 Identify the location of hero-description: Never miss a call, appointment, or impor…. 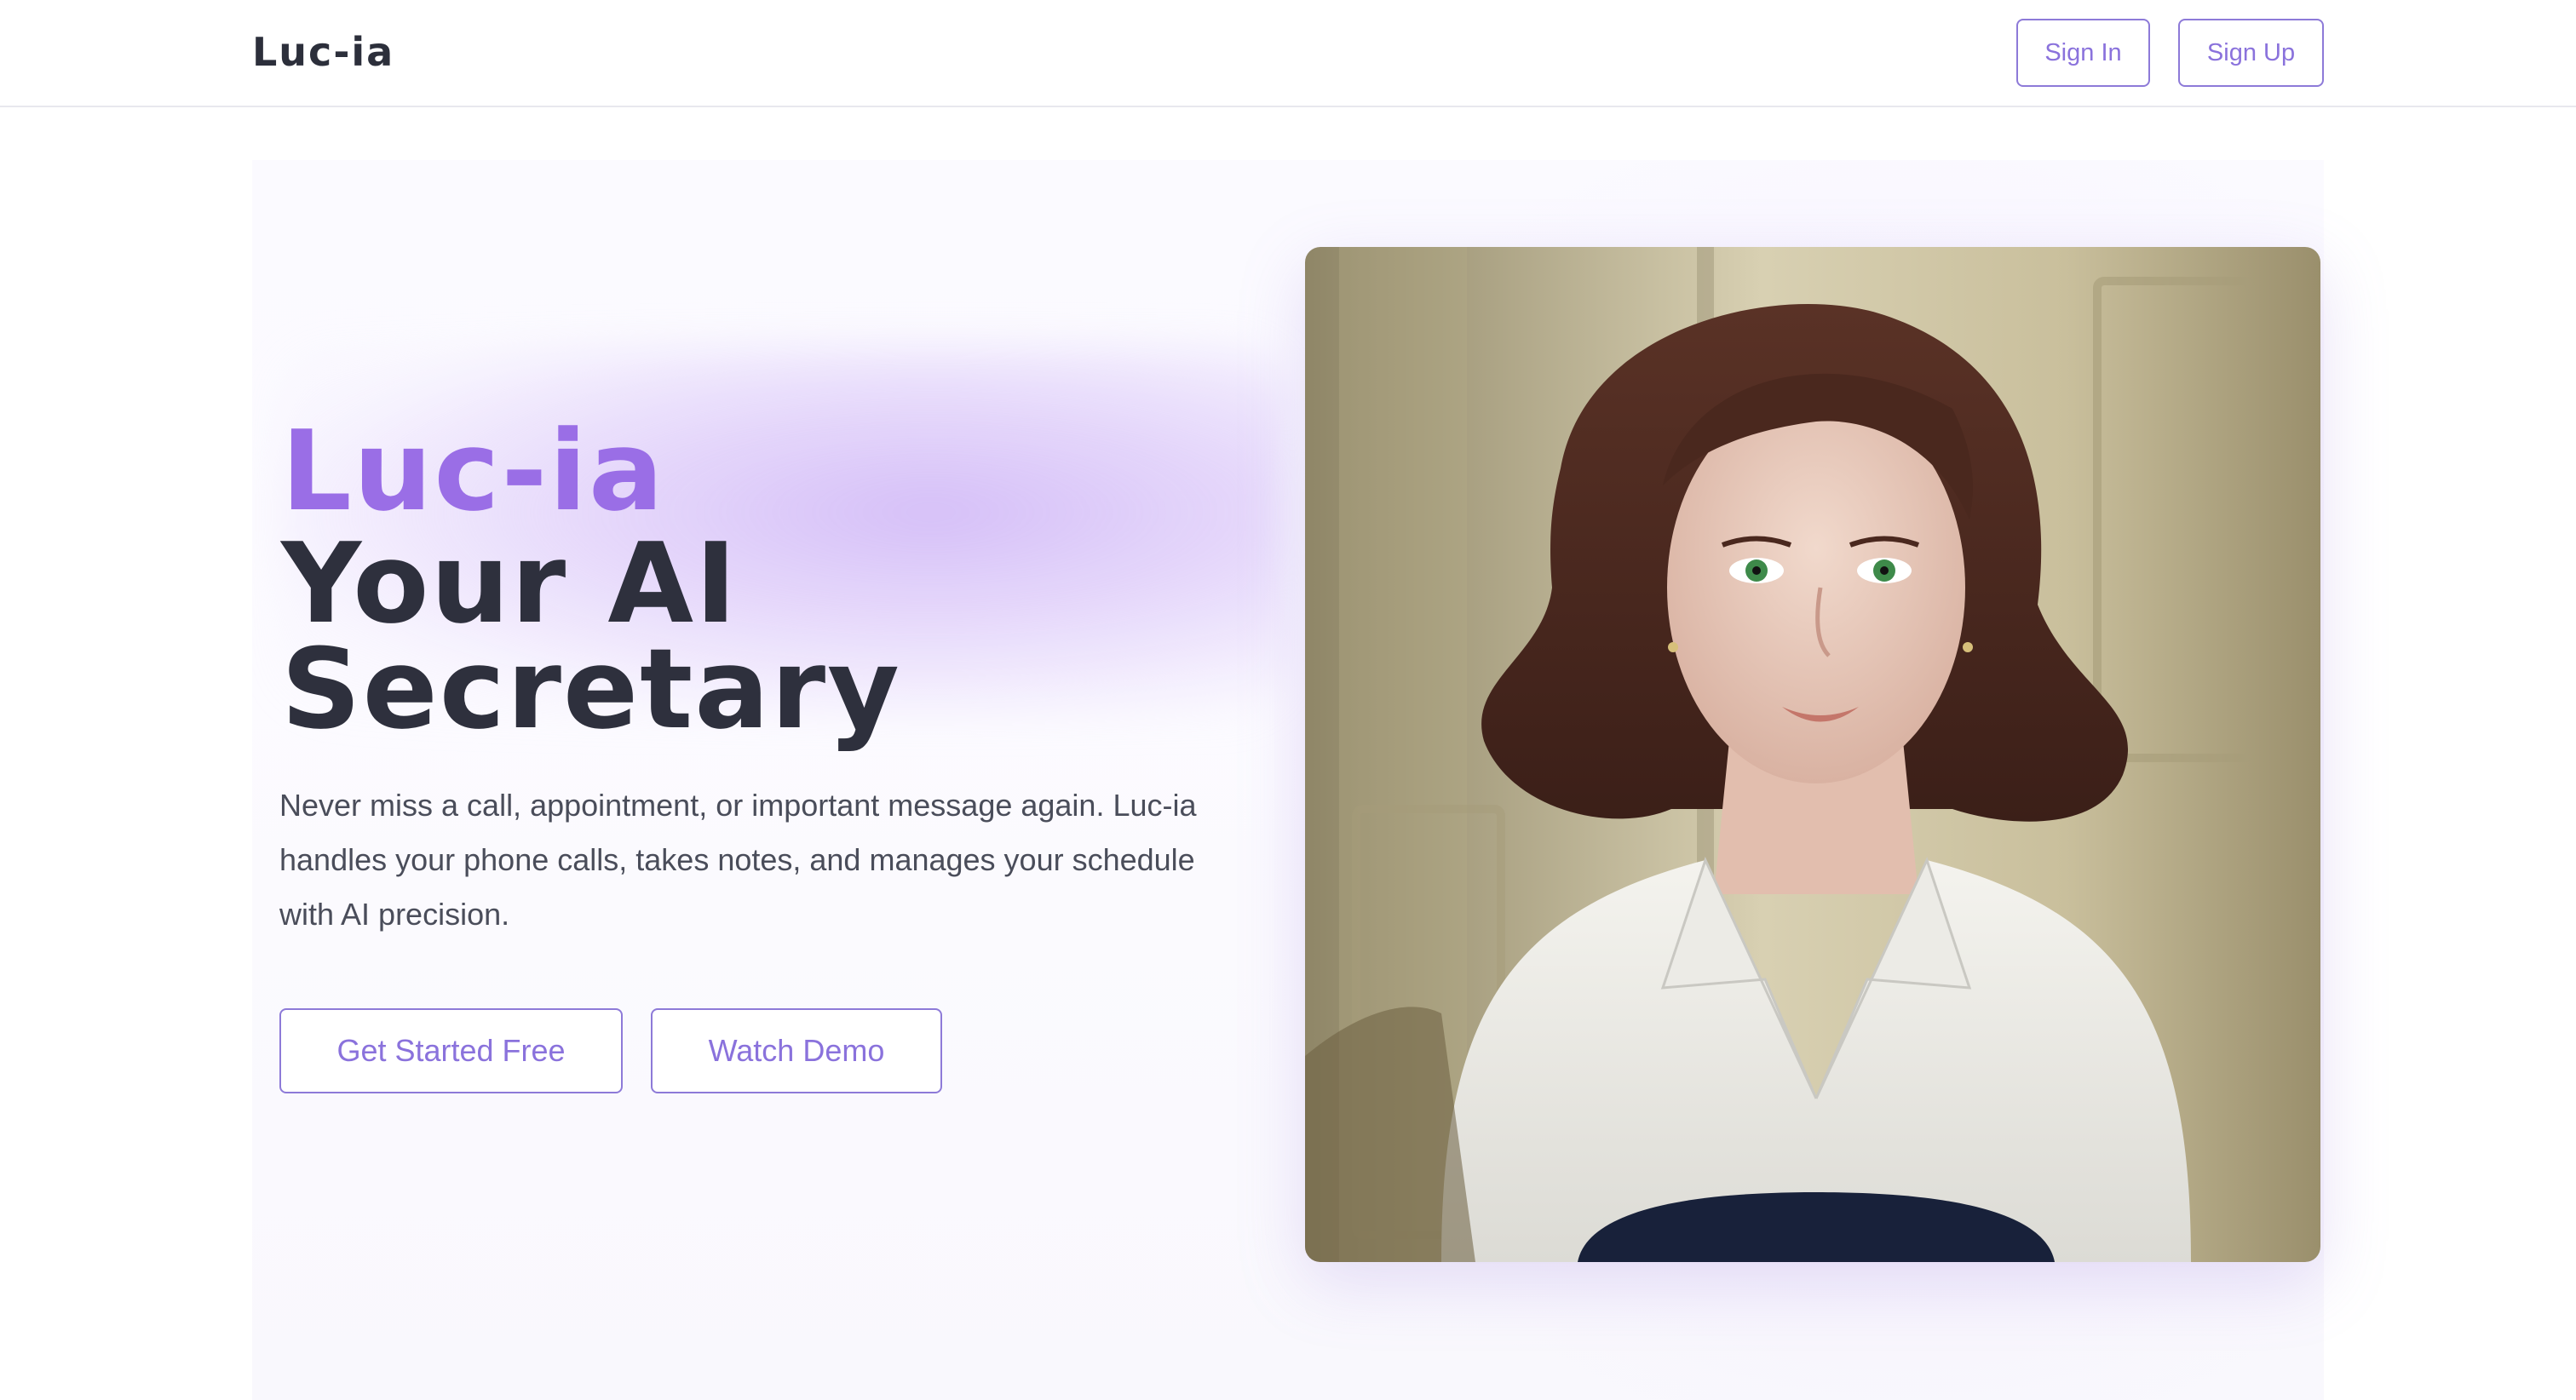
(738, 860).